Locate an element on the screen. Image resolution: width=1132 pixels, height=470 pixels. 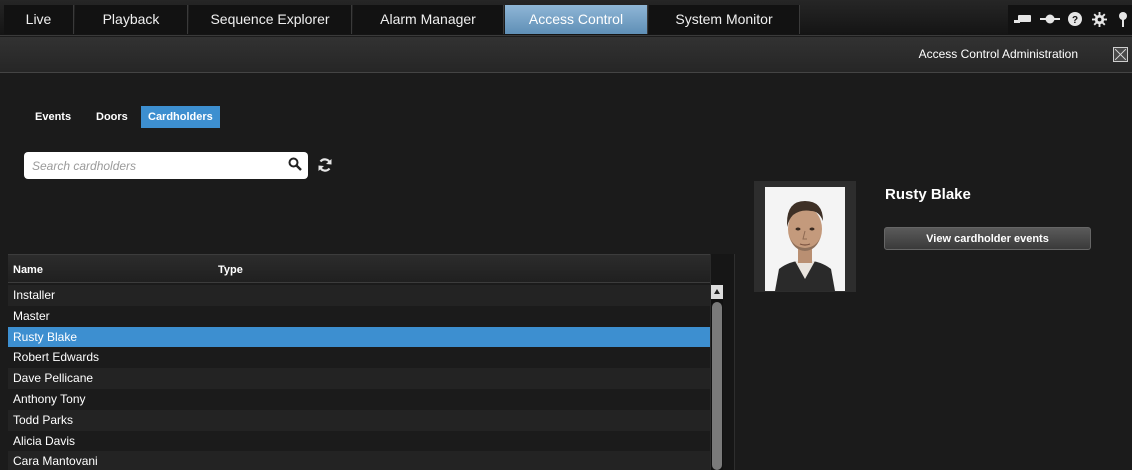
cell-name: Robert Edwards is located at coordinates (56, 357).